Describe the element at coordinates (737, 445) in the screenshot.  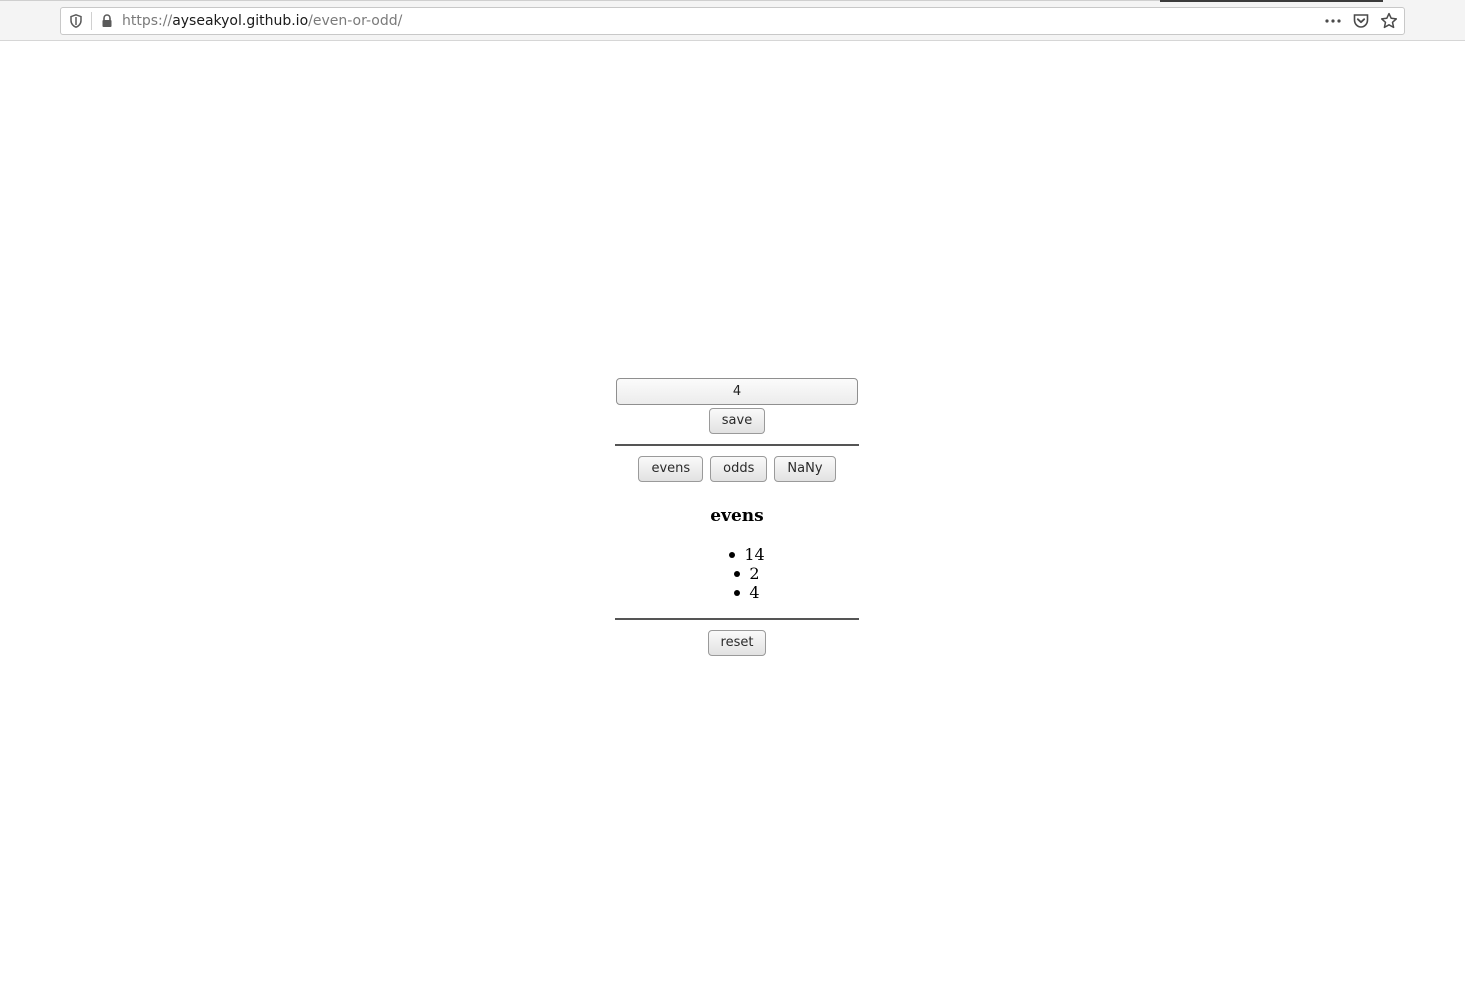
I see `divider-top` at that location.